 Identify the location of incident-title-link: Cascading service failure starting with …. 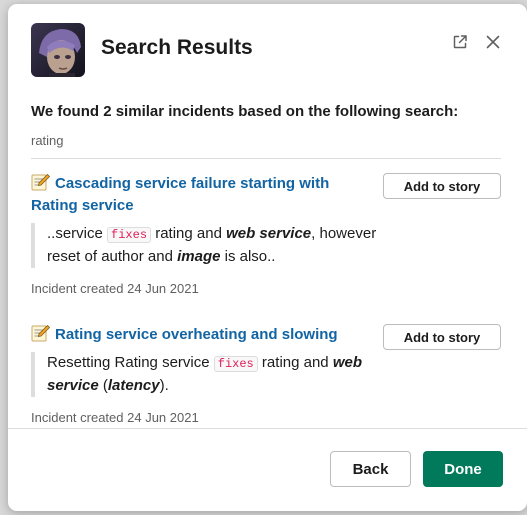
(180, 194).